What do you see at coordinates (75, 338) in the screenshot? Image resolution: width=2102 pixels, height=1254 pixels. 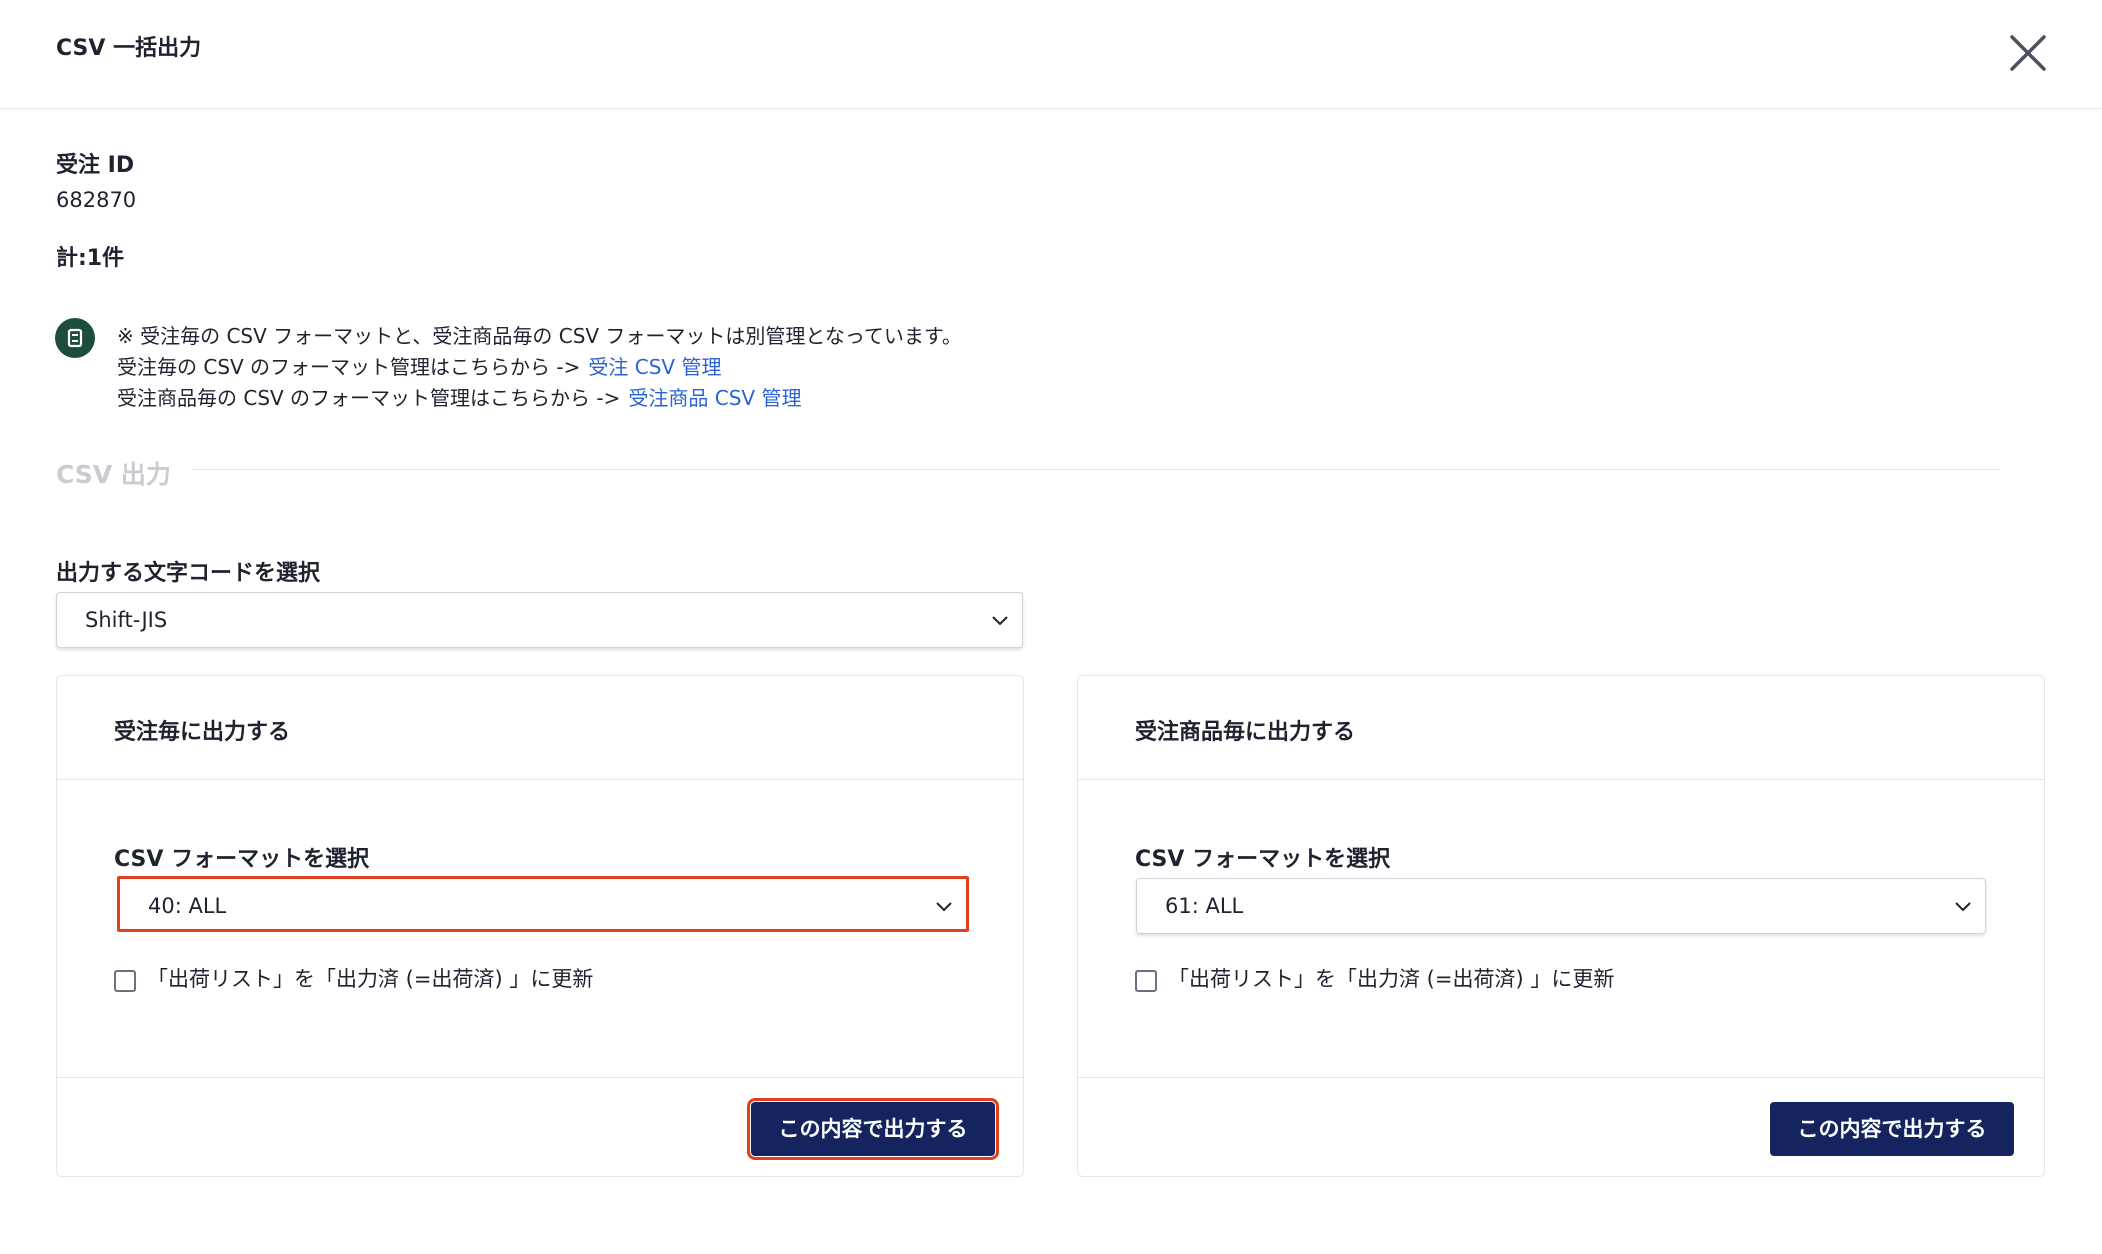 I see `info-icon` at bounding box center [75, 338].